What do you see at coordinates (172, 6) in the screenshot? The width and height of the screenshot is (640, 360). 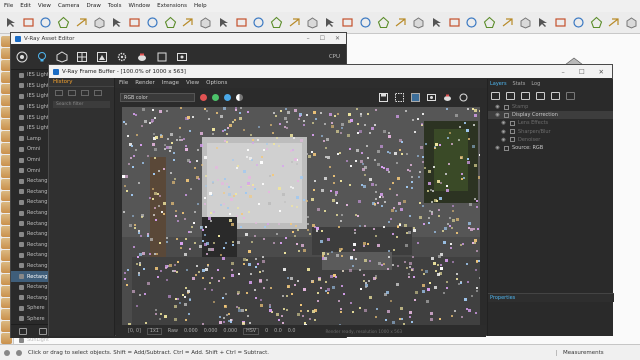 I see `menu-extensions: Extensions` at bounding box center [172, 6].